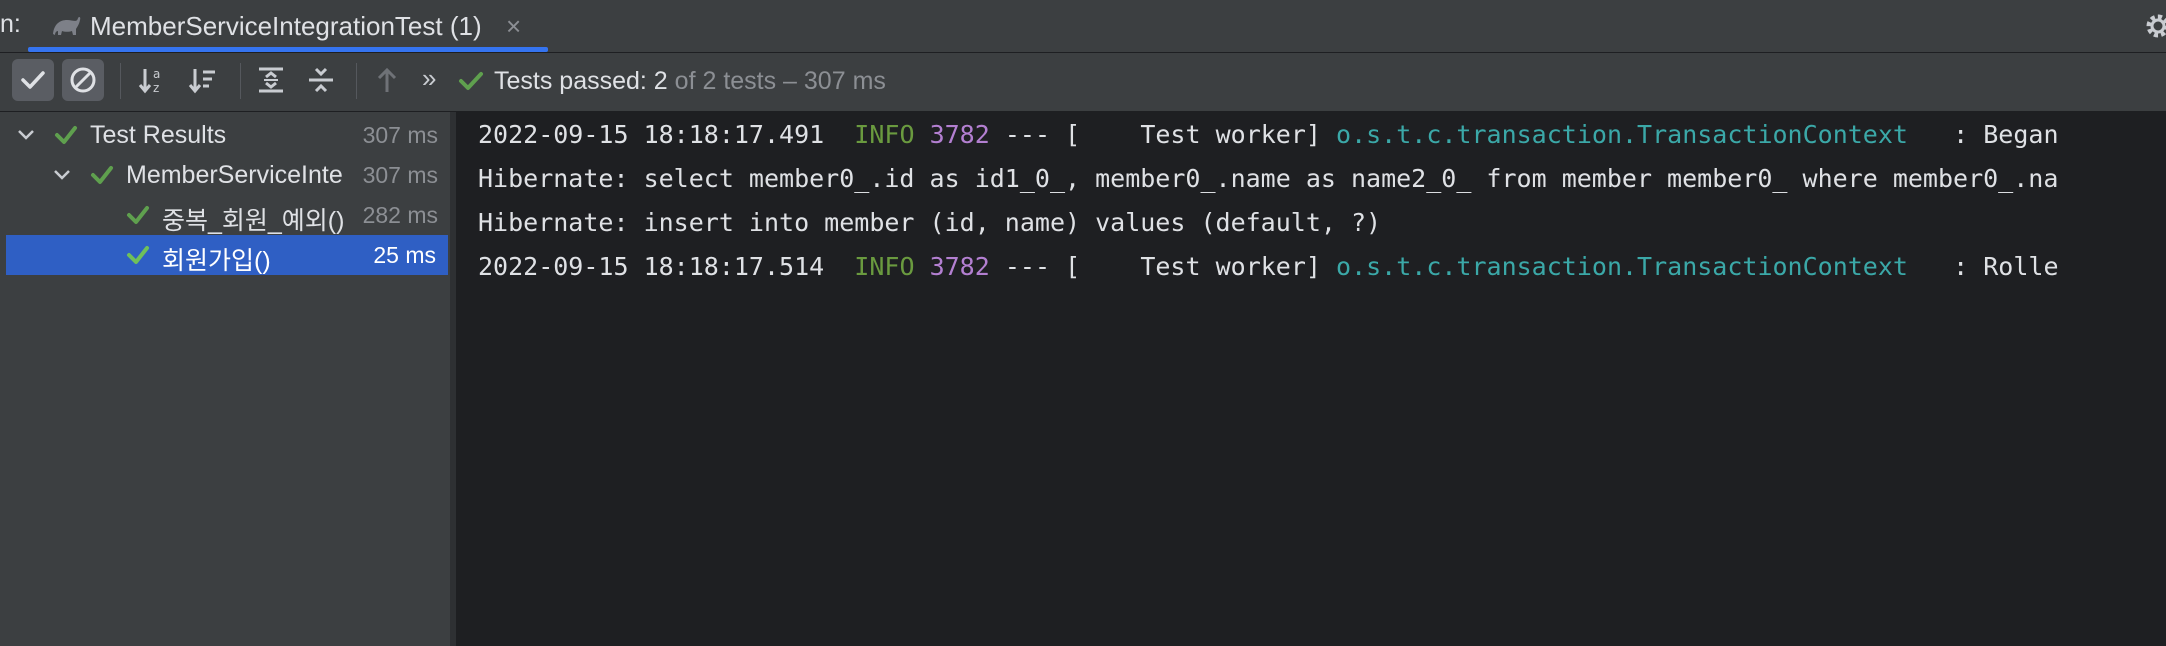 Image resolution: width=2166 pixels, height=646 pixels. I want to click on tab-title: MemberServiceIntegrationTest (1), so click(286, 26).